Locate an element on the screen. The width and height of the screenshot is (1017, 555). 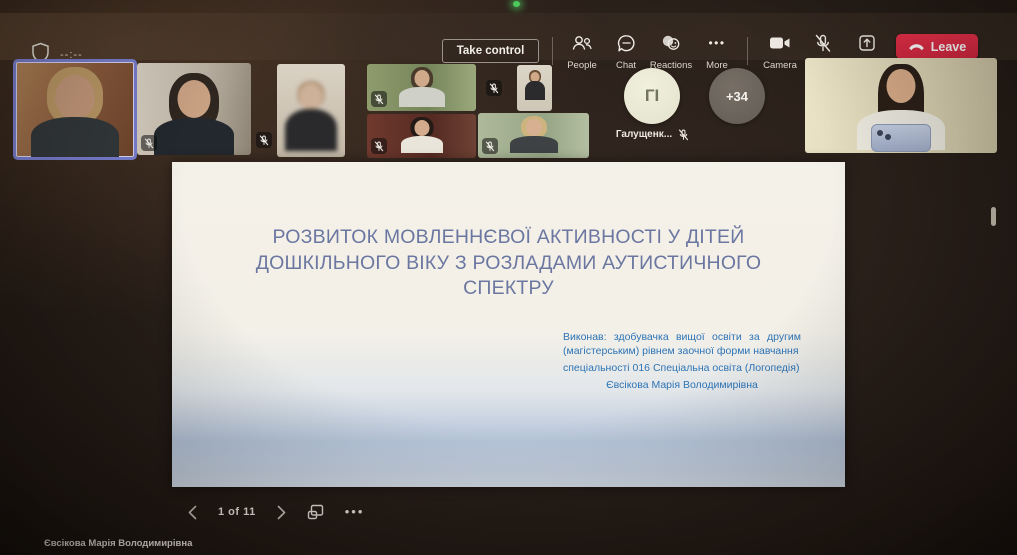
people-icon is located at coordinates (582, 43).